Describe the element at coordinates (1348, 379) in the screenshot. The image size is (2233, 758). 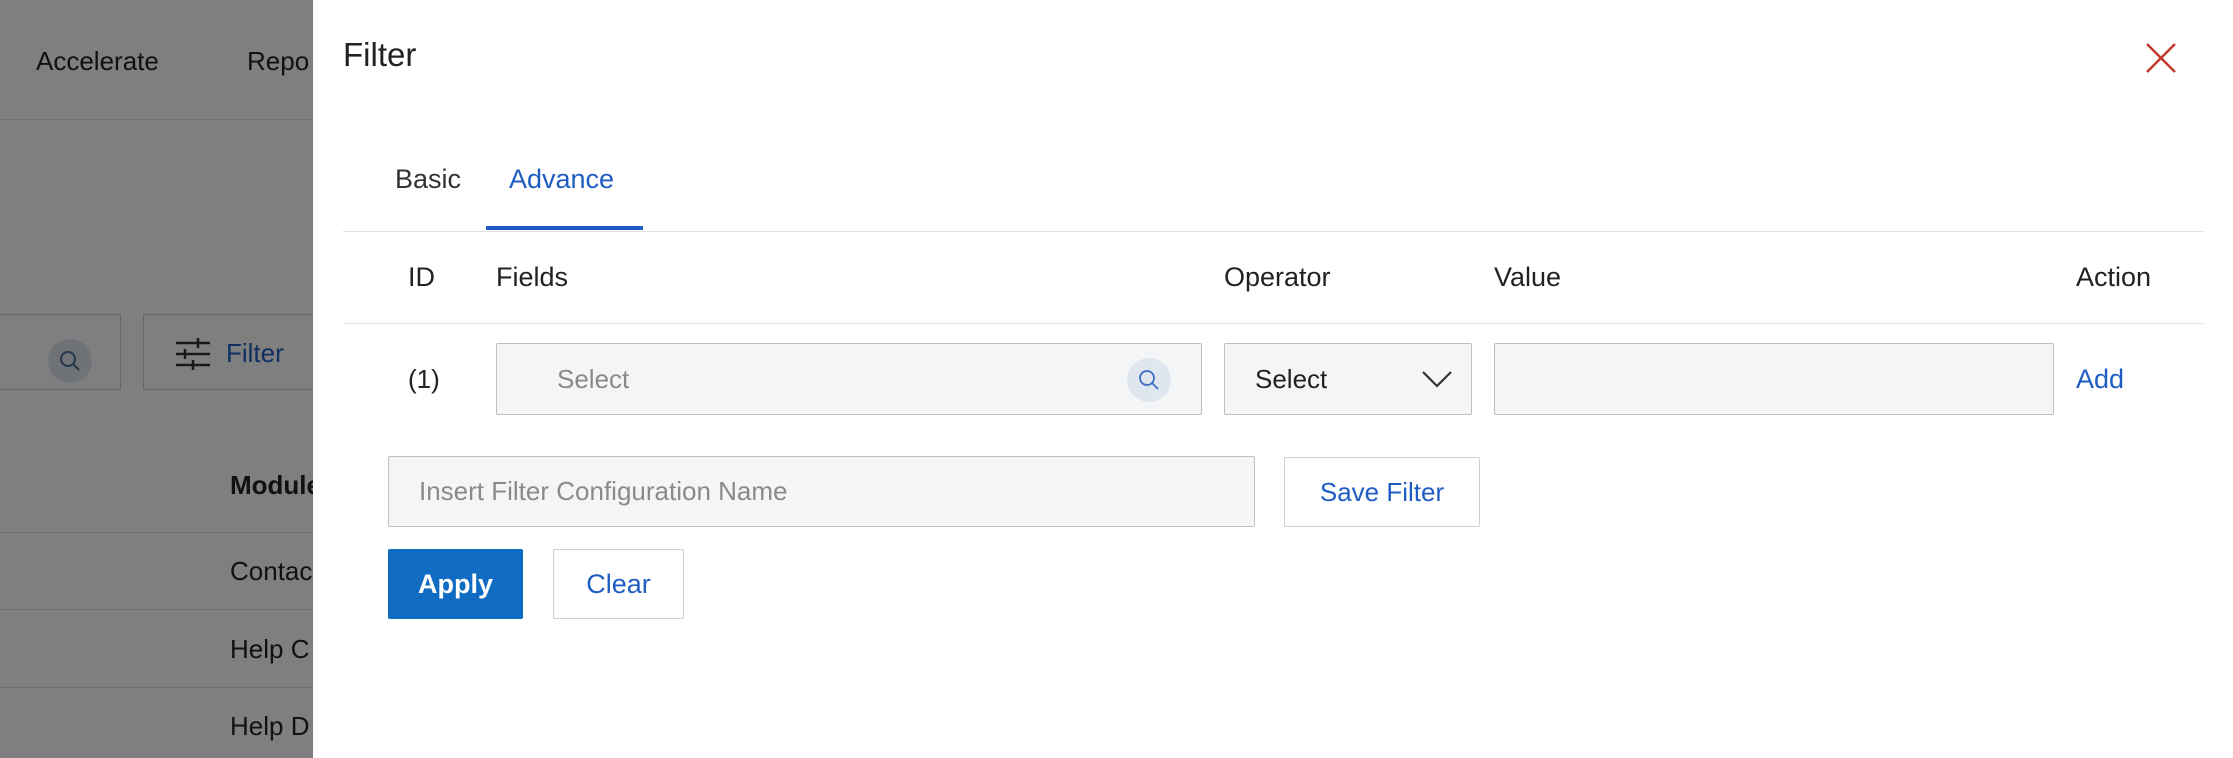
I see `operator-select: Select` at that location.